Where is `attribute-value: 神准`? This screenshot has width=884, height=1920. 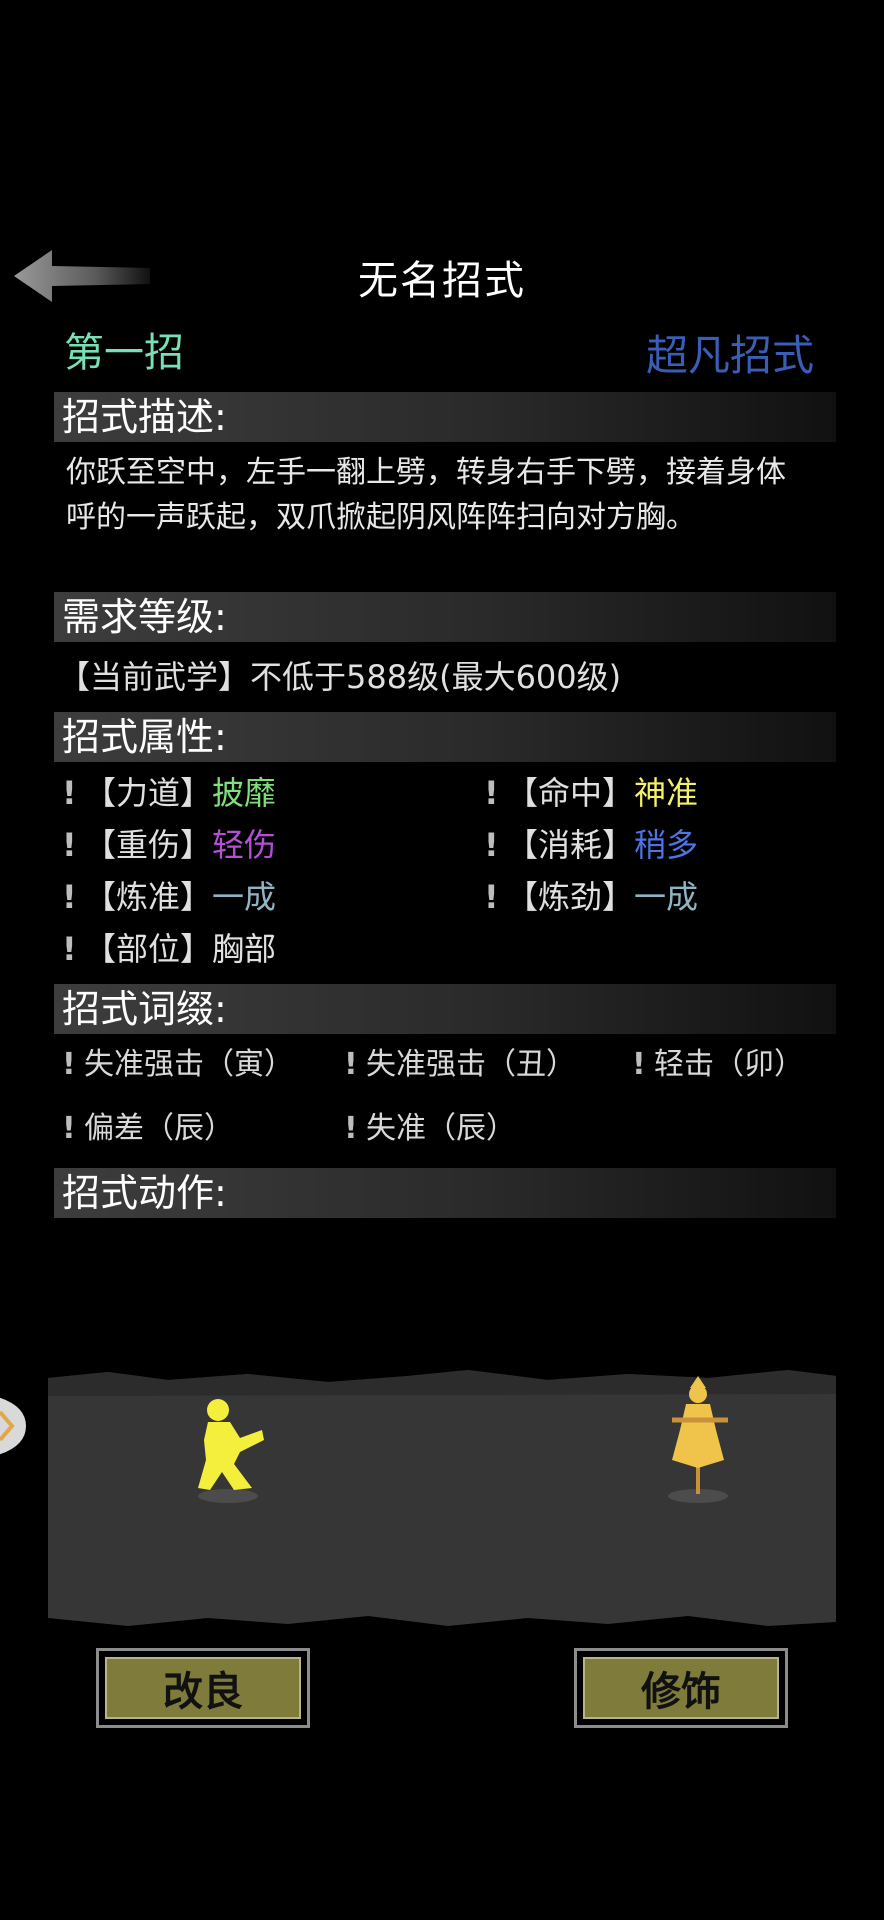
attribute-value: 神准 is located at coordinates (666, 793).